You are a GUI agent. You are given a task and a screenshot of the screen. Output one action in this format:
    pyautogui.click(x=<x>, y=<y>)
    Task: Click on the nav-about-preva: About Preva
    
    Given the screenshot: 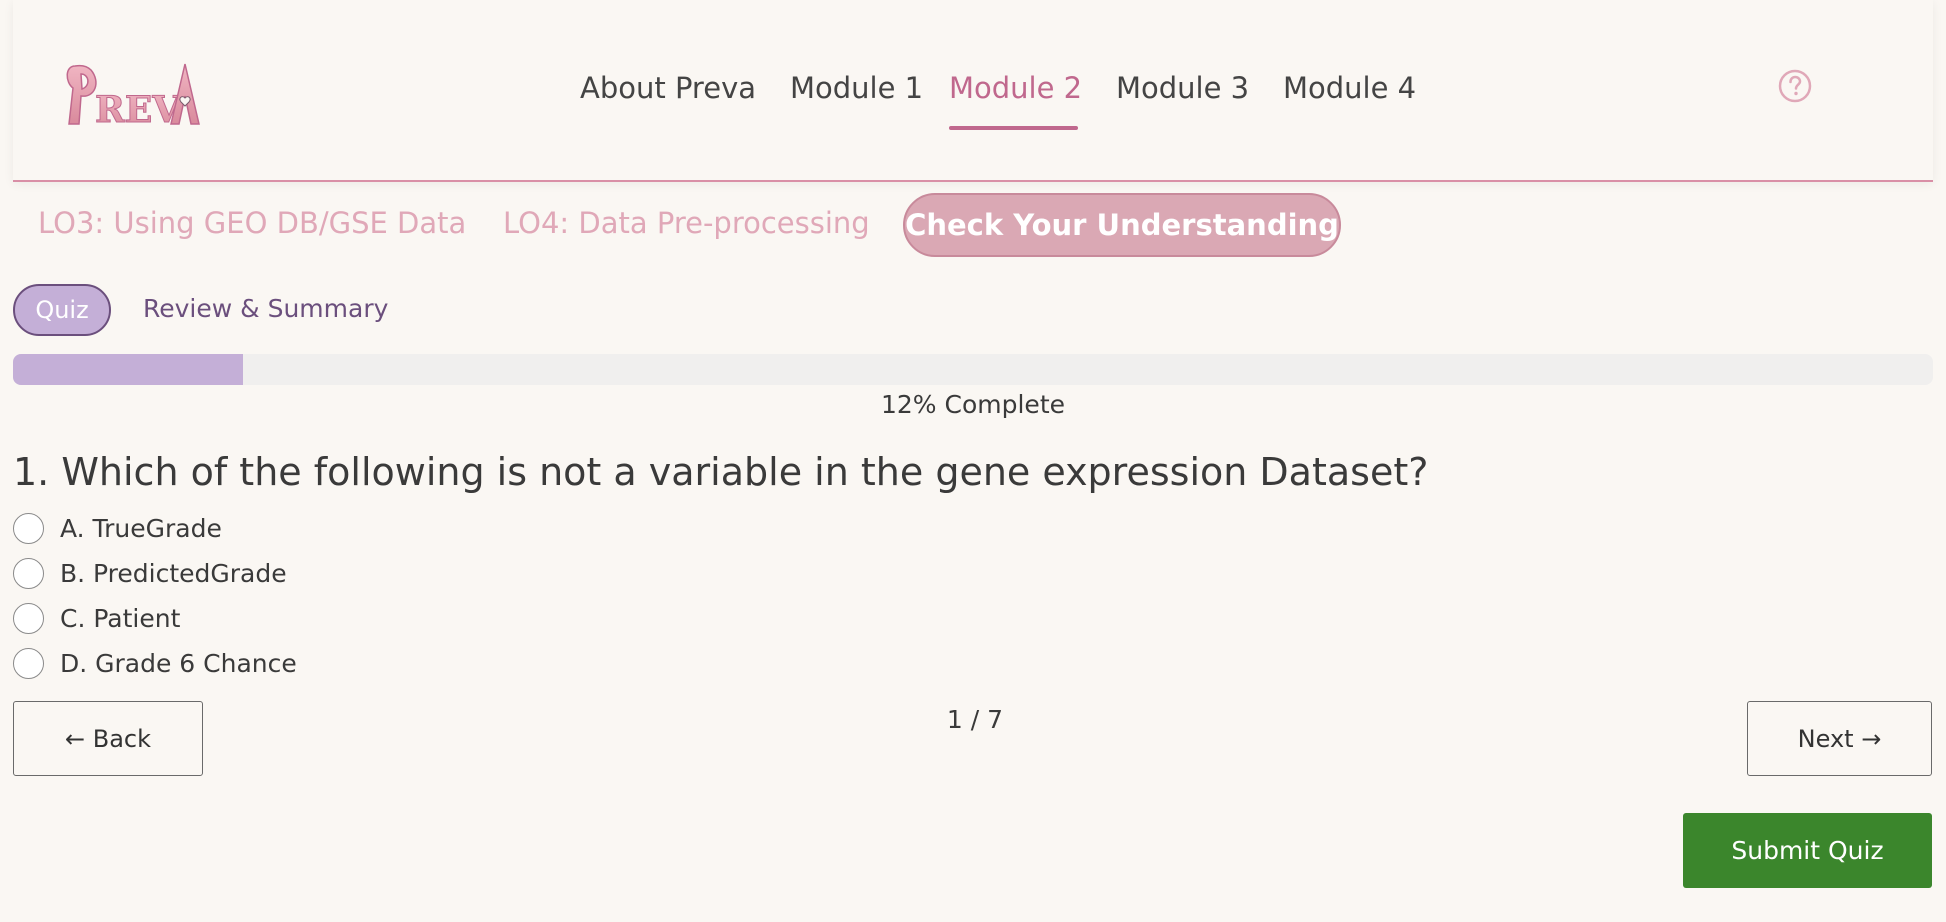 What is the action you would take?
    pyautogui.click(x=668, y=88)
    